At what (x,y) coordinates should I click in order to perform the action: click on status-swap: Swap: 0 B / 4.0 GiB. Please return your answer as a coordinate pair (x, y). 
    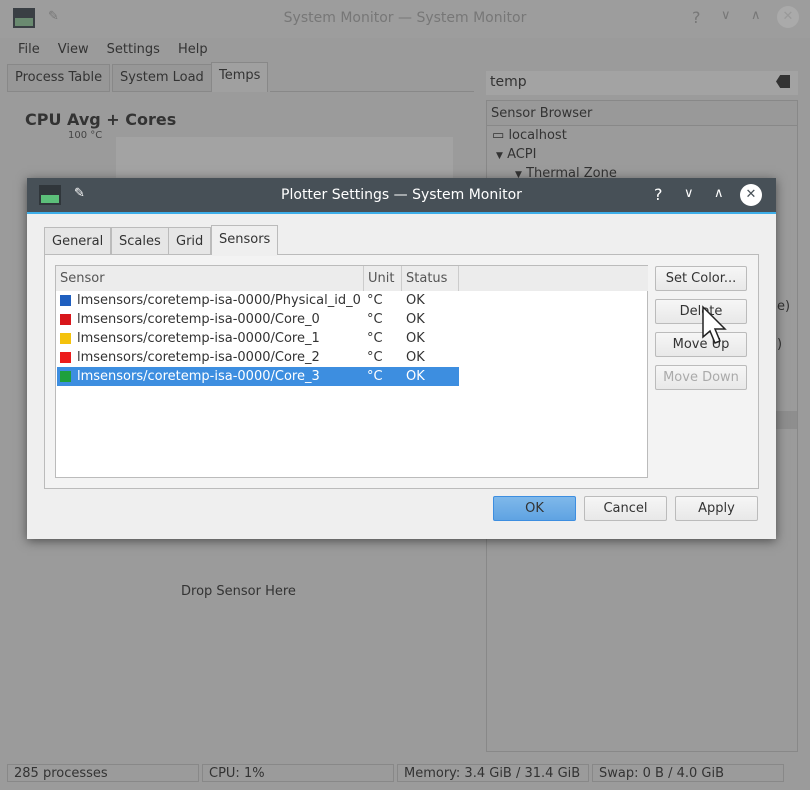
    Looking at the image, I should click on (688, 773).